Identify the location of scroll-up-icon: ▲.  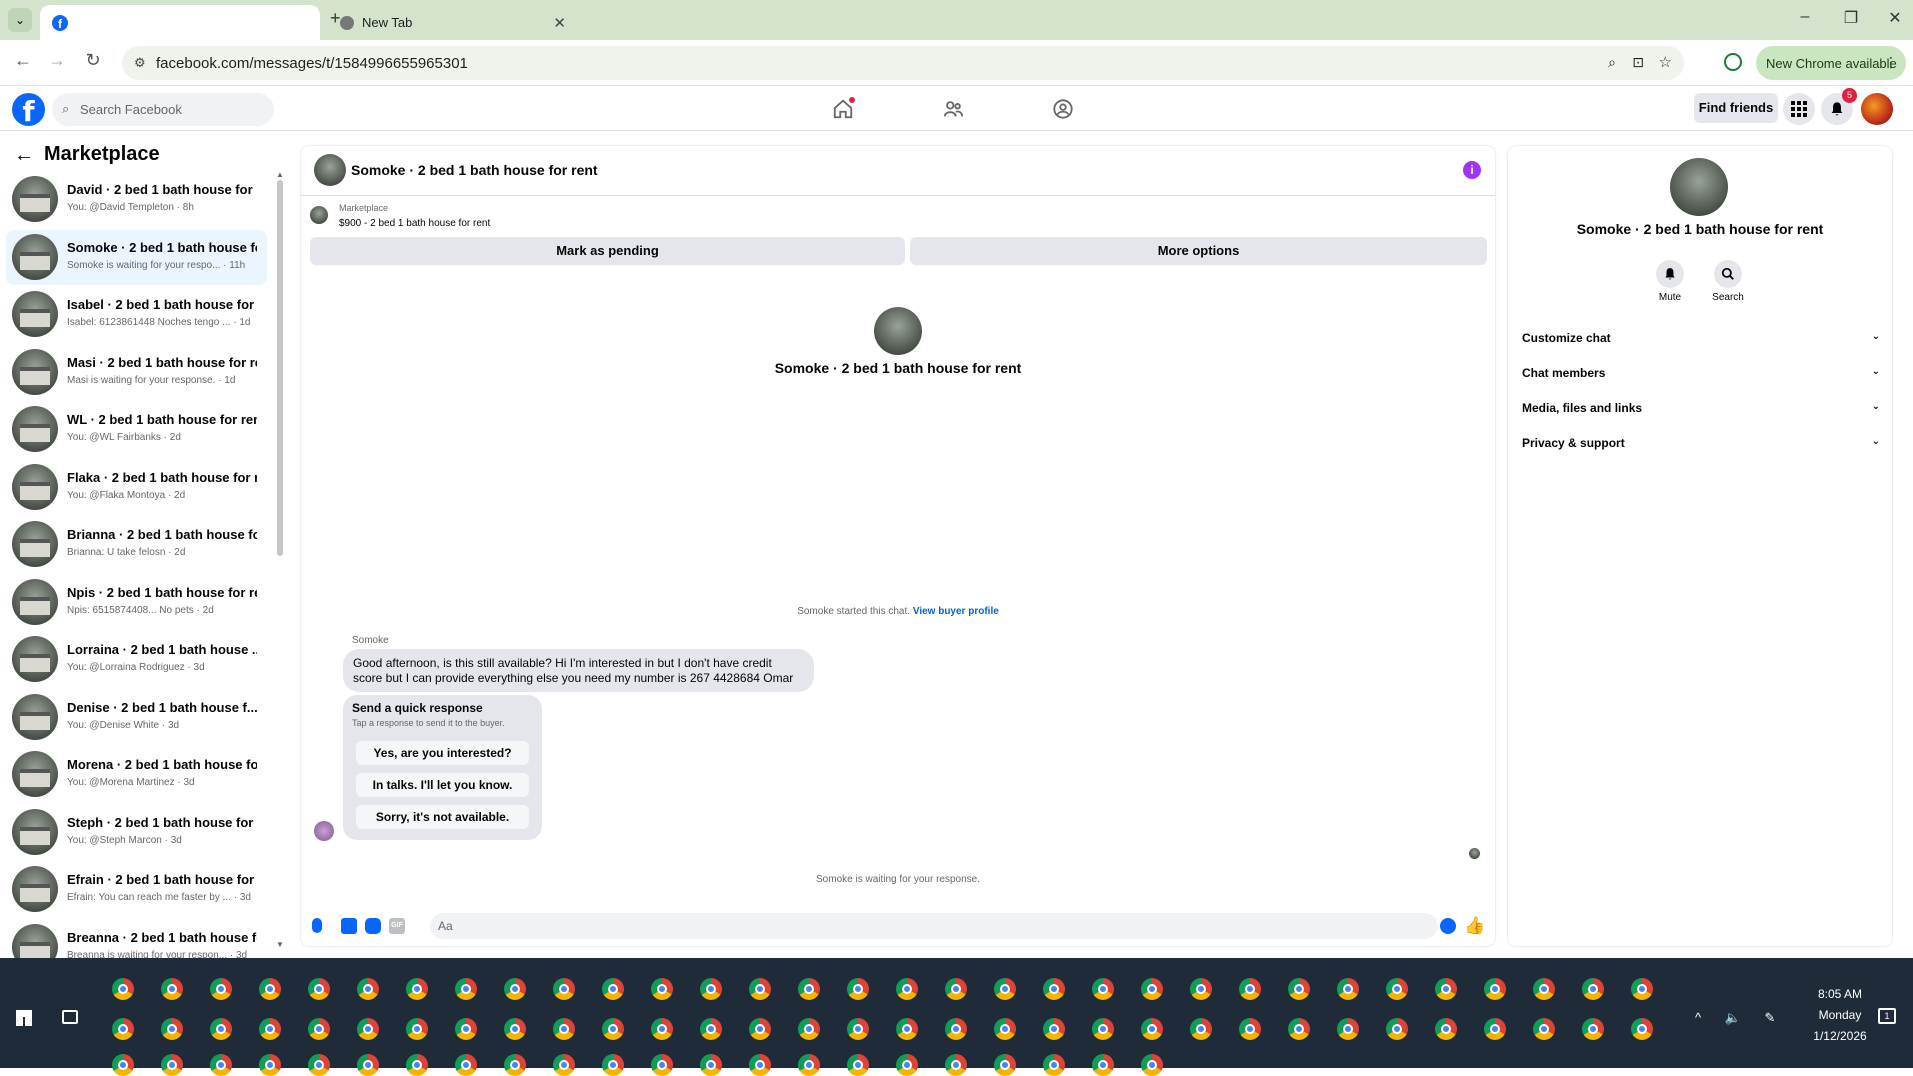
(280, 174).